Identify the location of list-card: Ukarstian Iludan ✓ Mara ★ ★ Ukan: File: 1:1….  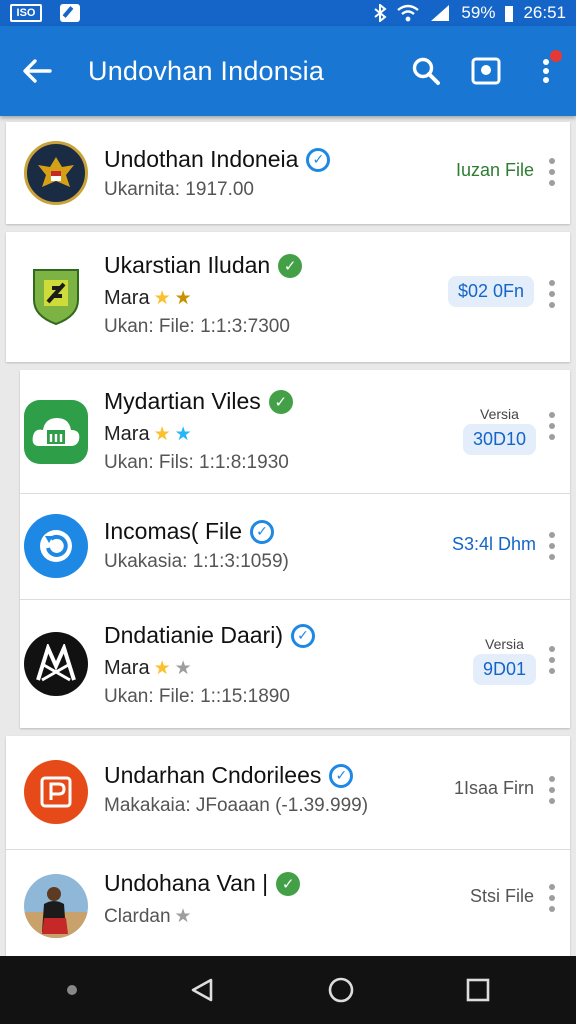
(288, 297).